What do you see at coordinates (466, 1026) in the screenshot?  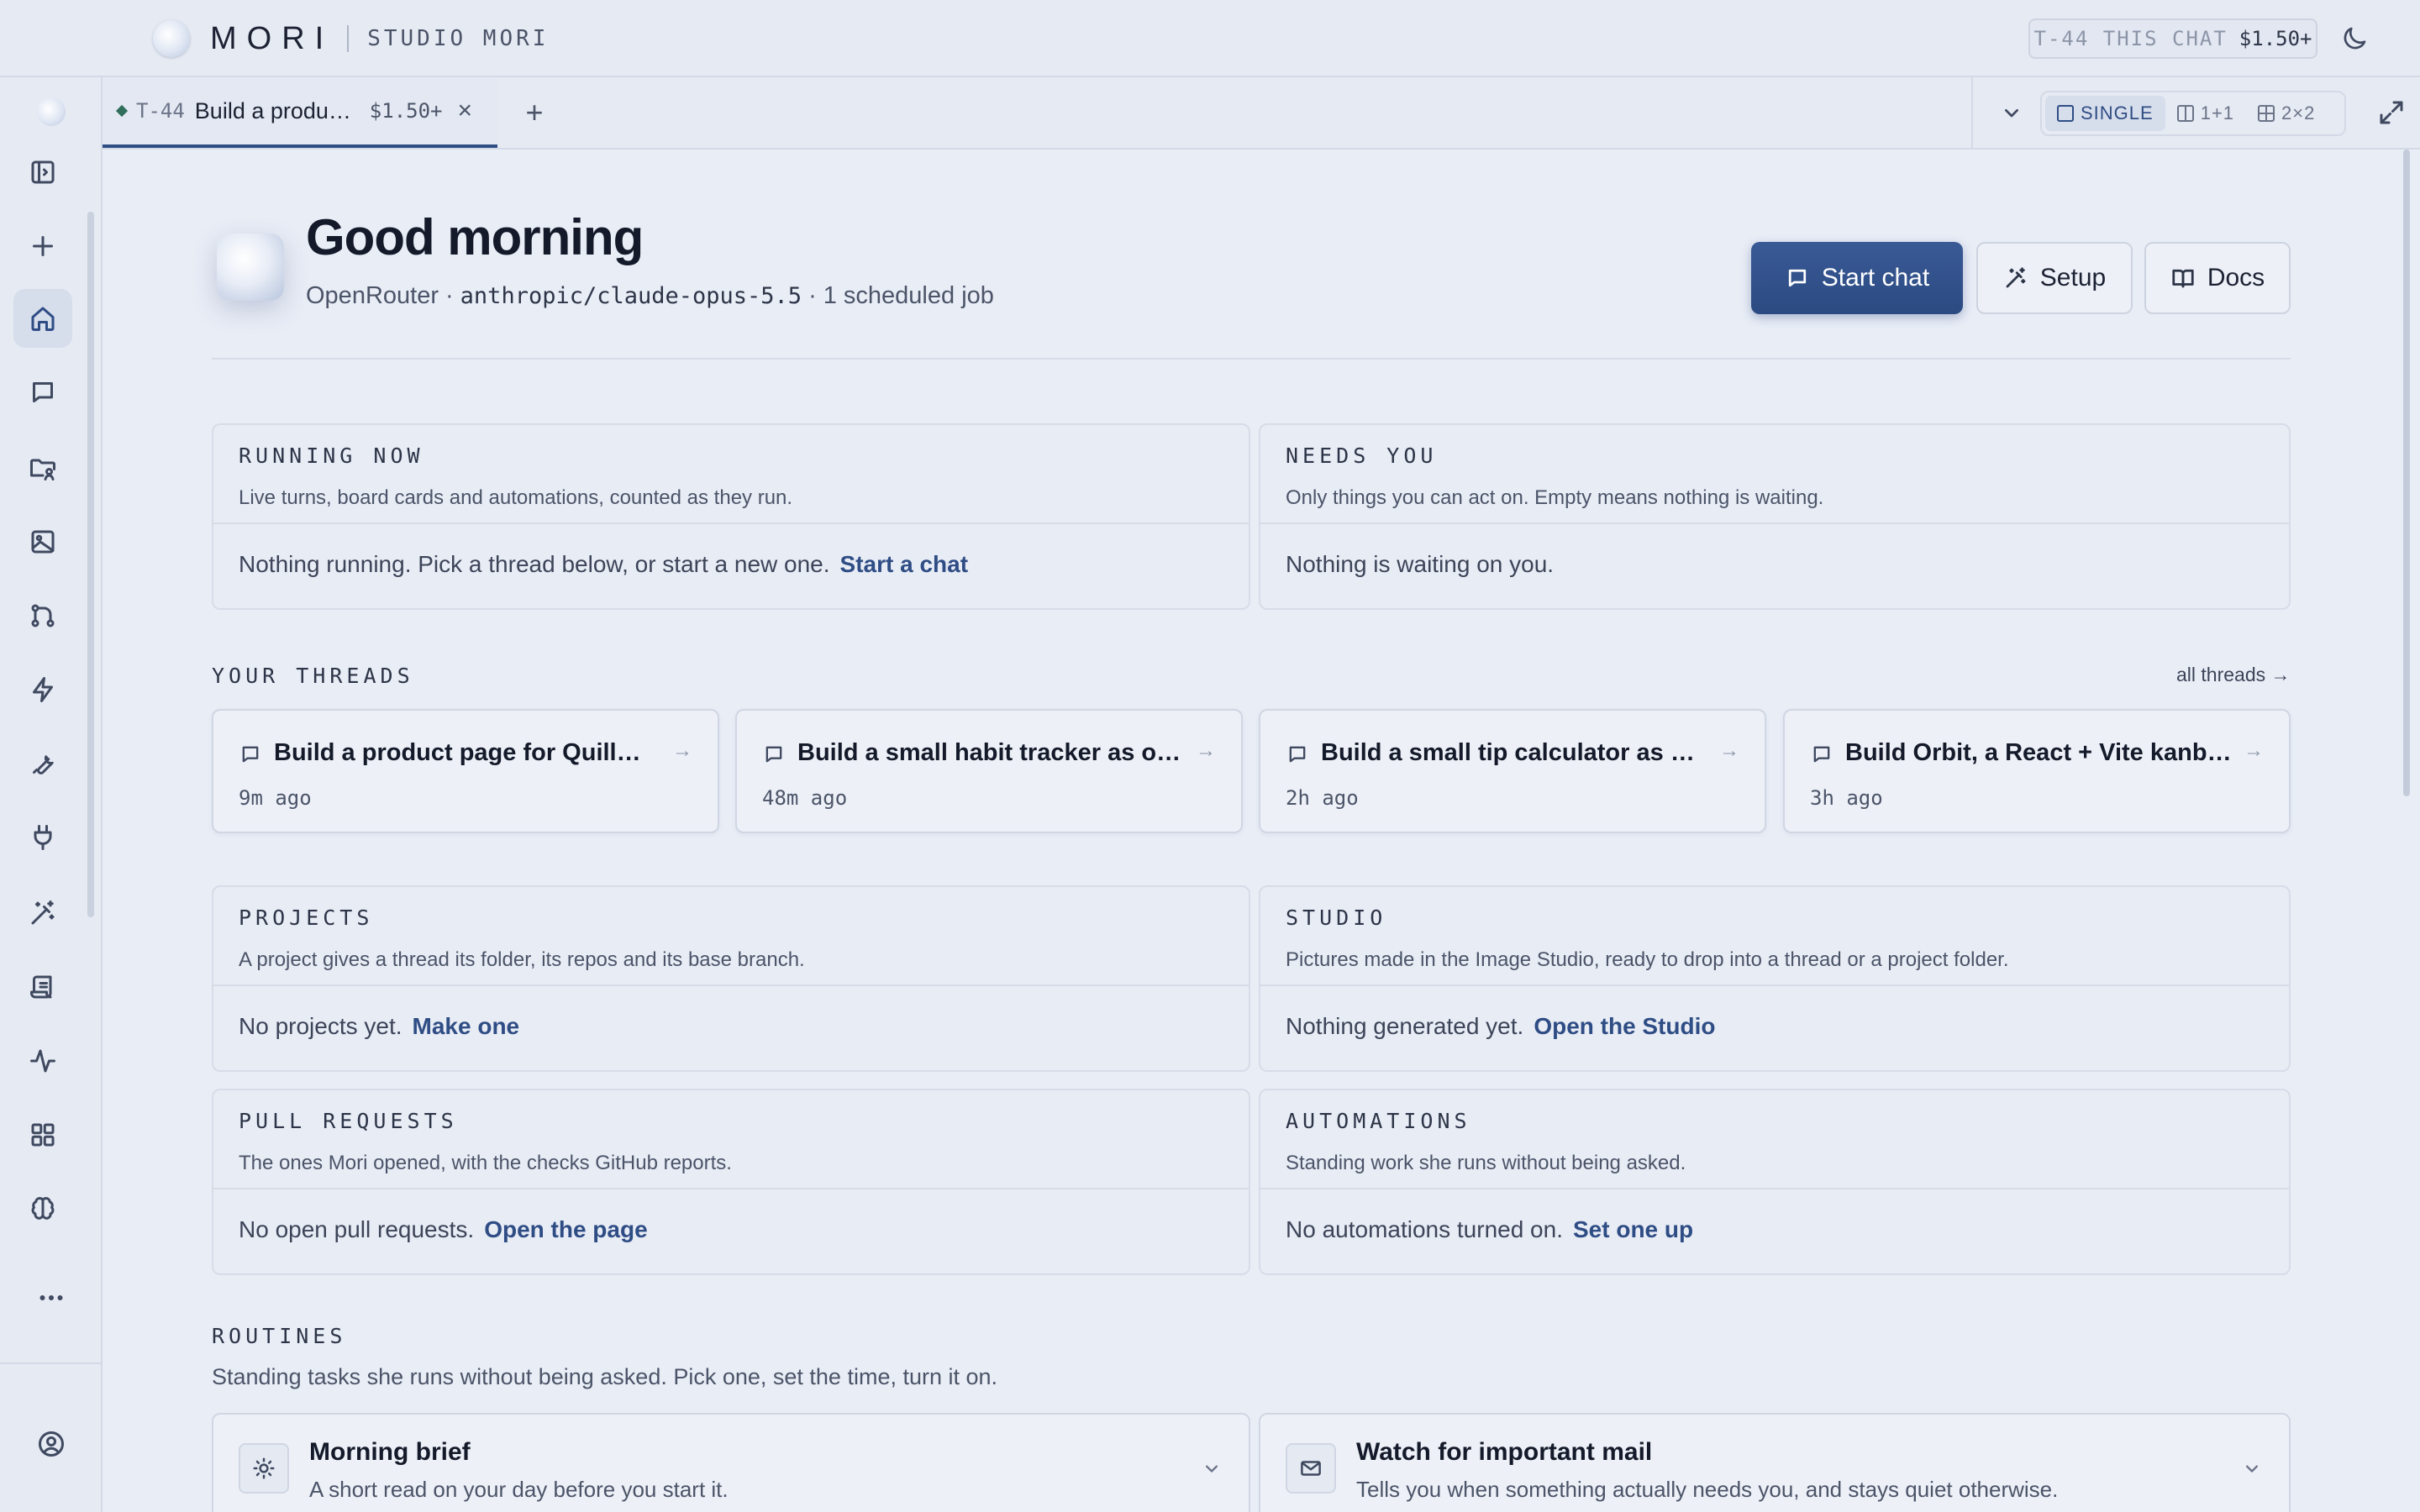 I see `make-project-link: Make one` at bounding box center [466, 1026].